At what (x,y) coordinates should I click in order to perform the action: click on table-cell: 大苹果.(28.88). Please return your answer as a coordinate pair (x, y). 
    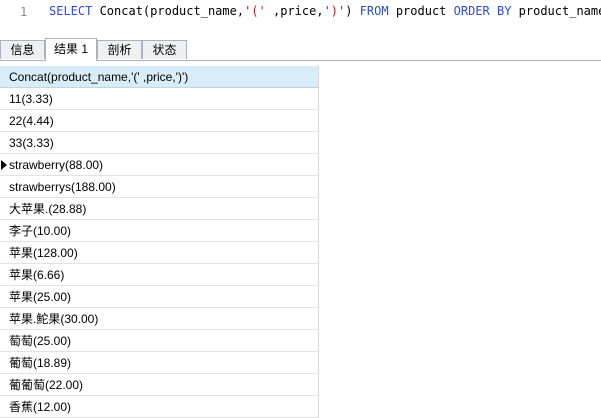
    Looking at the image, I should click on (48, 209).